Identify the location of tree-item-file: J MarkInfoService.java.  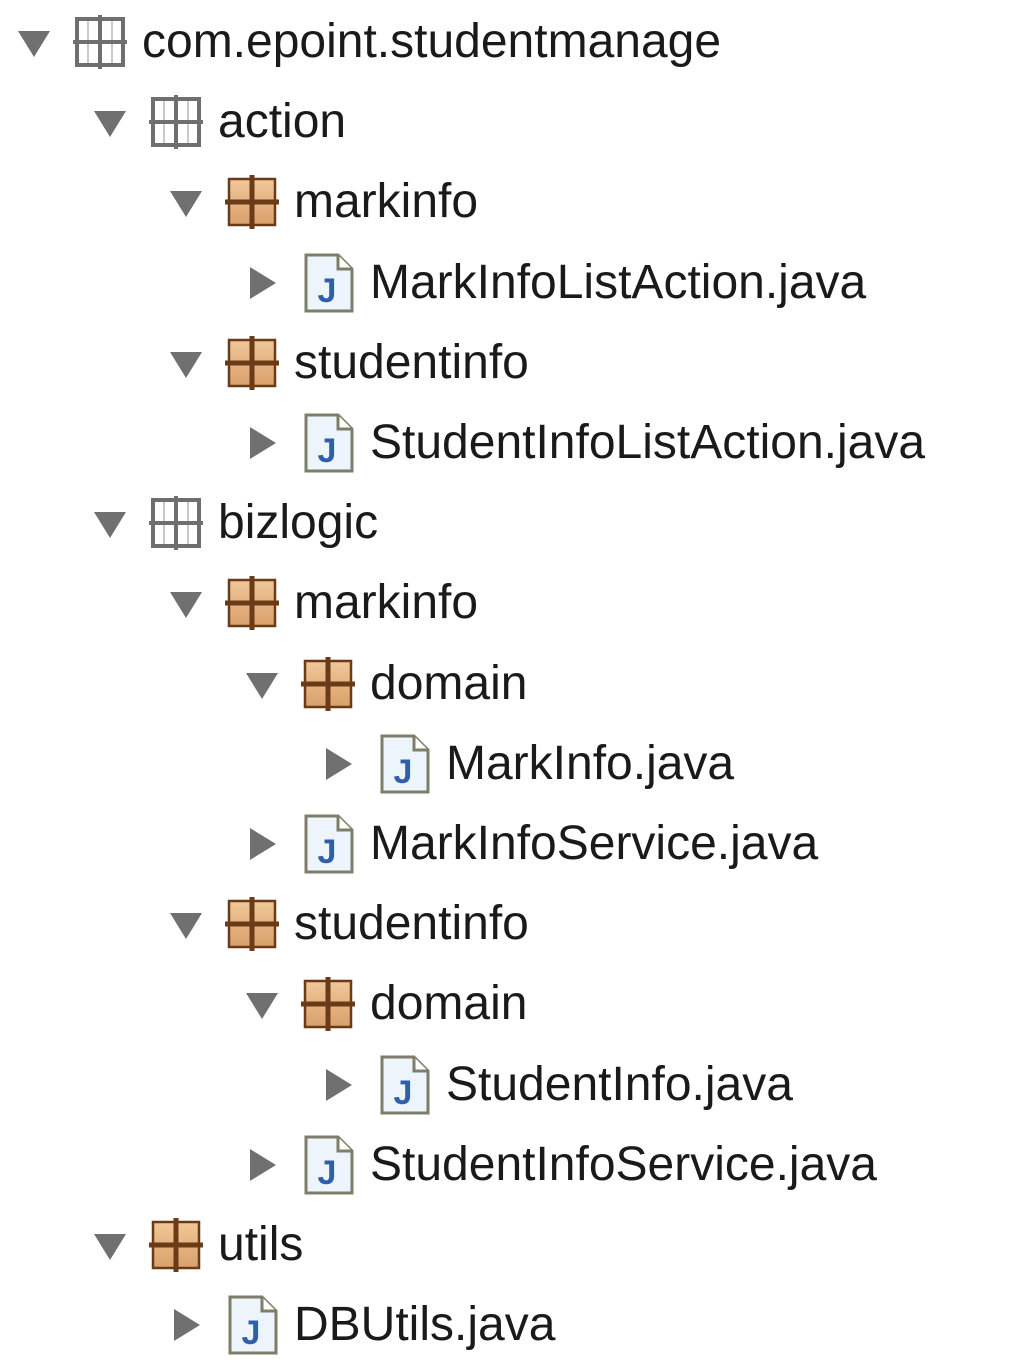
(529, 844).